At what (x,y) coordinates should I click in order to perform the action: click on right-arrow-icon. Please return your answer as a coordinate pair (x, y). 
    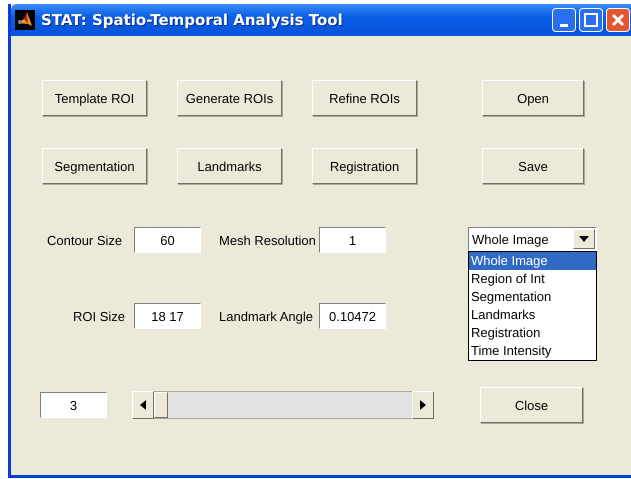
    Looking at the image, I should click on (423, 405).